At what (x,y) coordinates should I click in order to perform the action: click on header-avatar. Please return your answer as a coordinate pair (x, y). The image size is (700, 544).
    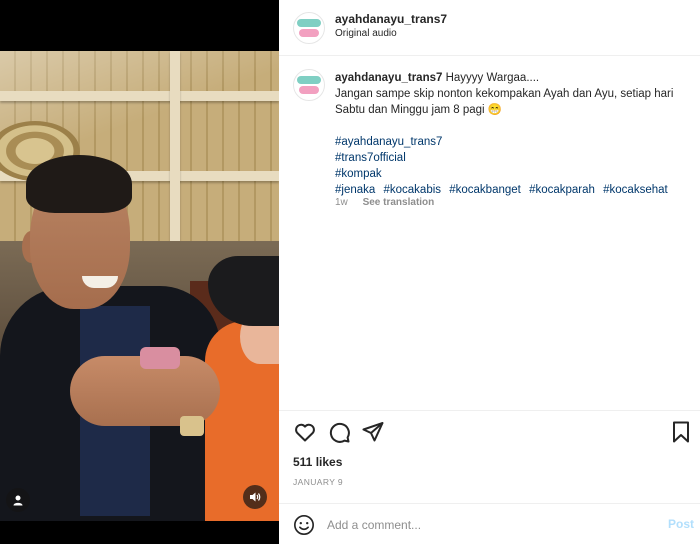
    Looking at the image, I should click on (309, 28).